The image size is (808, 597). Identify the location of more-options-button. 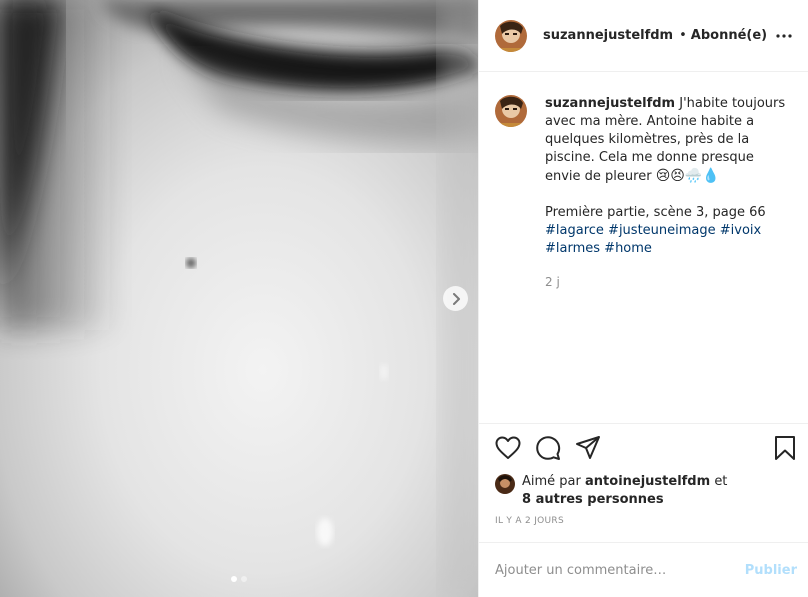
(784, 36).